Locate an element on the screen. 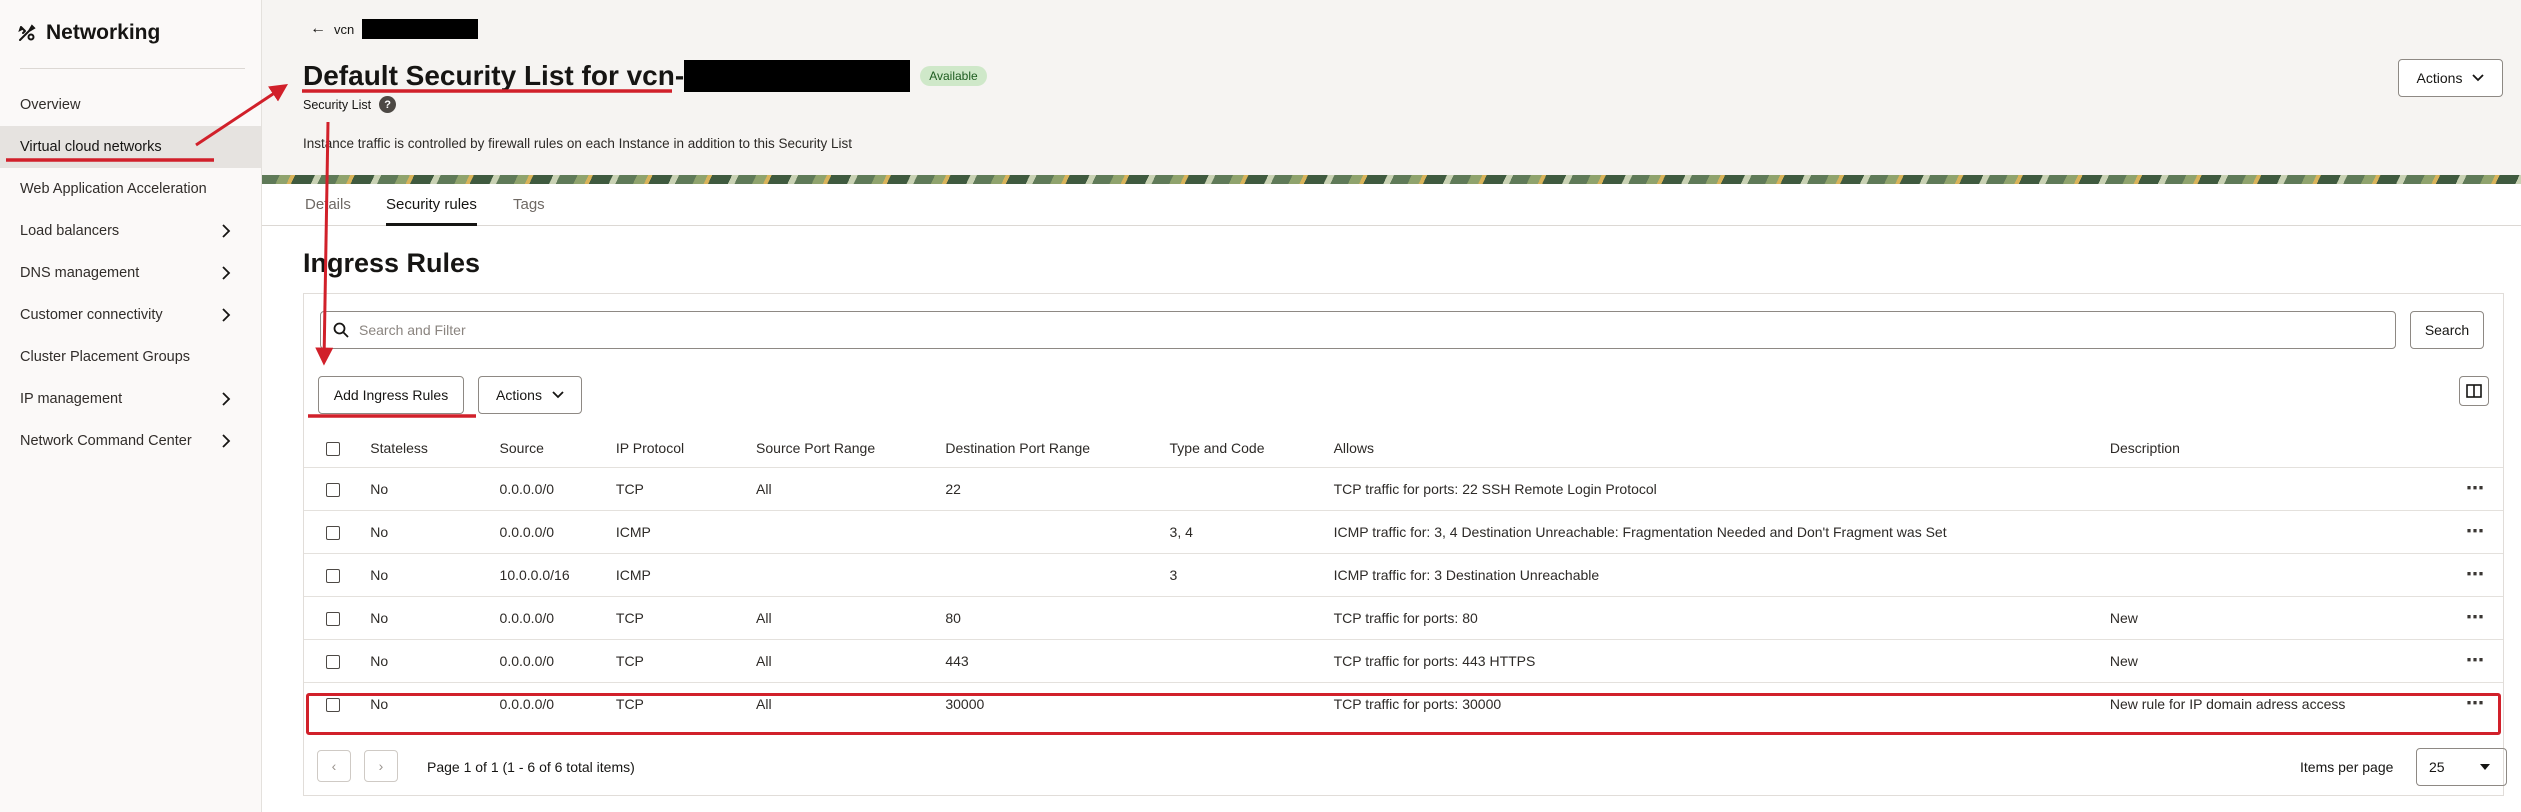 The image size is (2521, 812). table-cell: 80 is located at coordinates (953, 617).